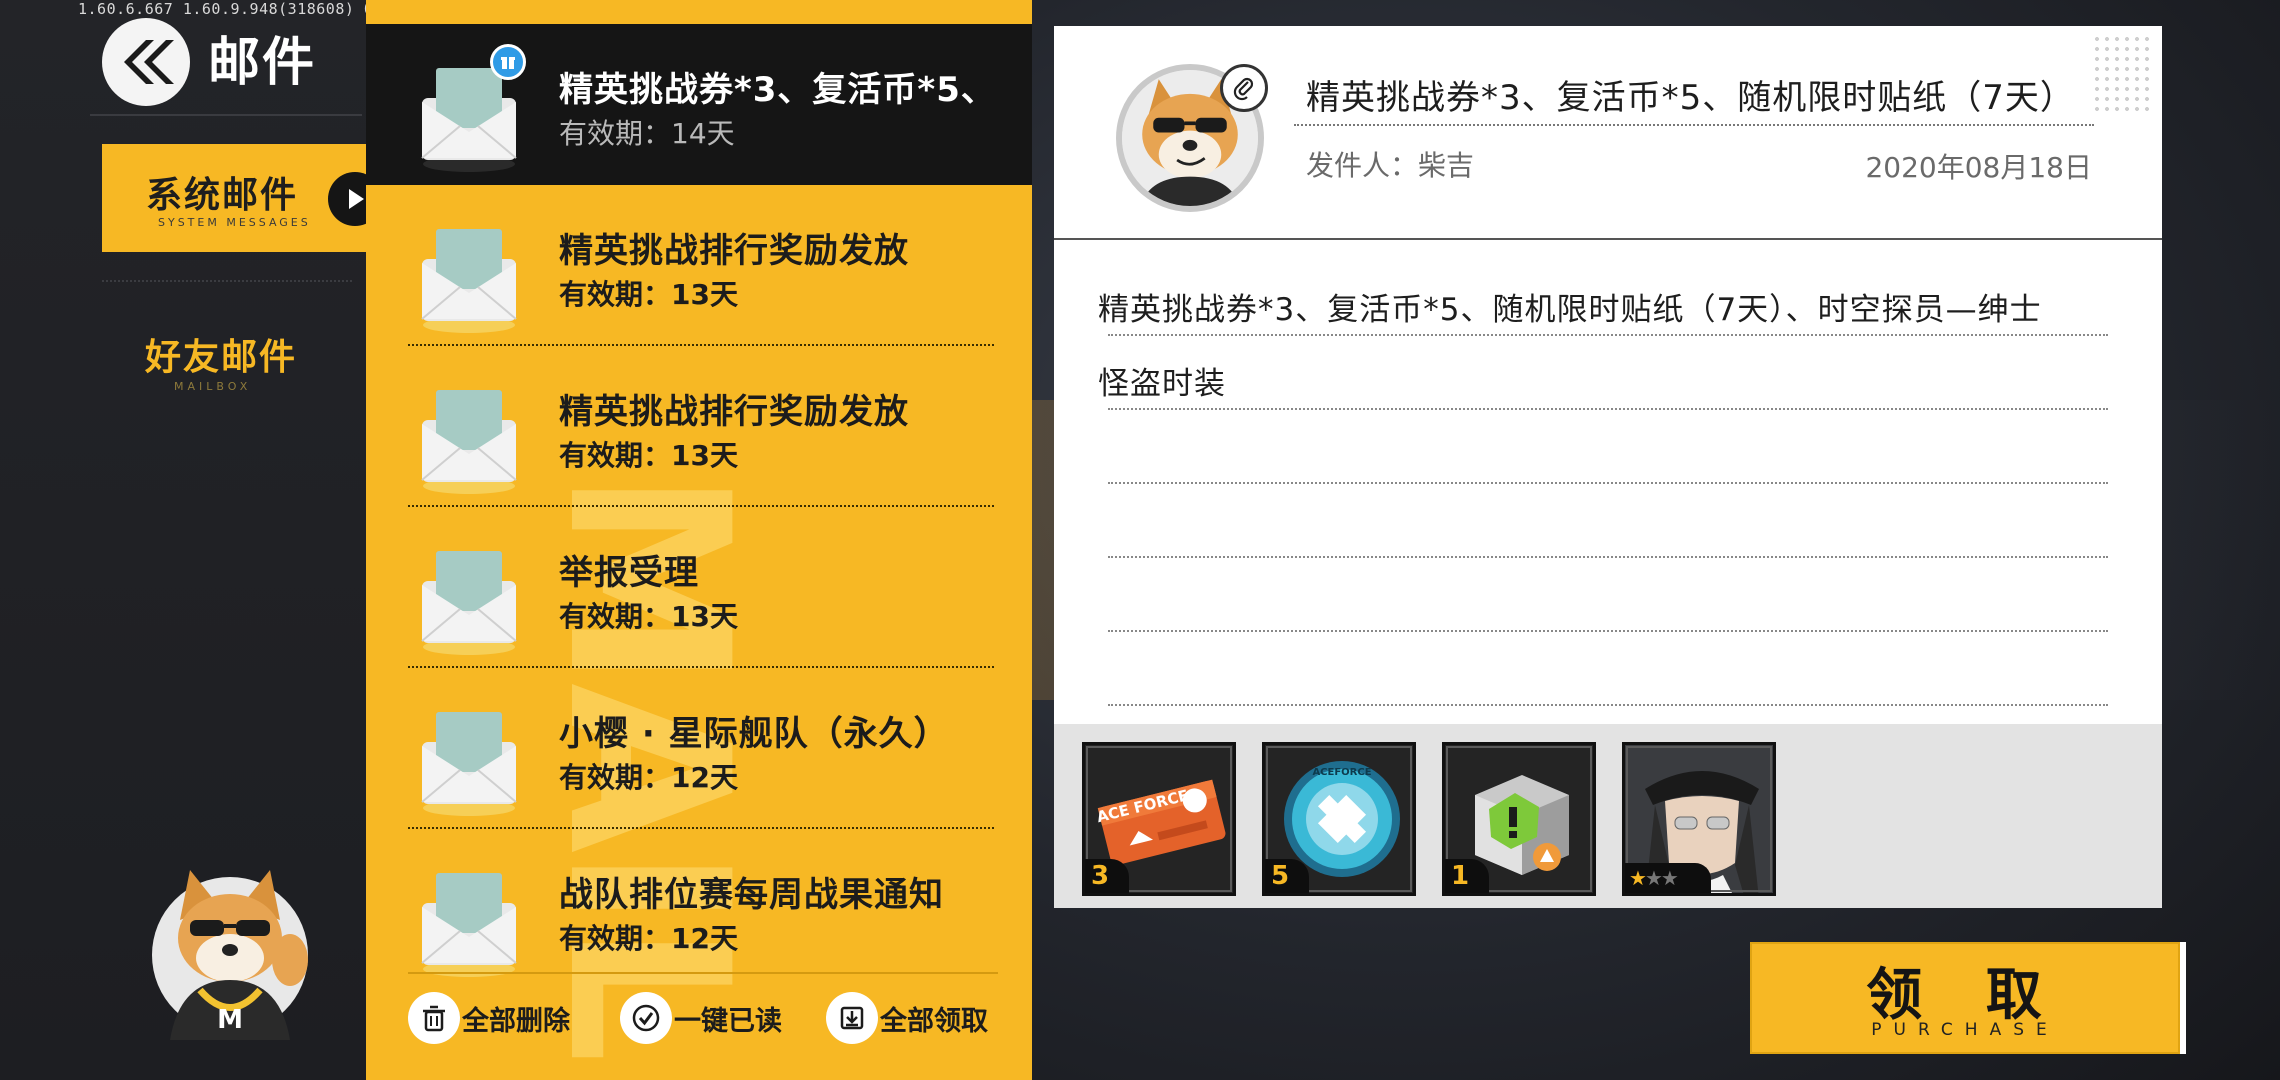 This screenshot has height=1080, width=2280. What do you see at coordinates (221, 357) in the screenshot?
I see `tab-label: 好友邮件` at bounding box center [221, 357].